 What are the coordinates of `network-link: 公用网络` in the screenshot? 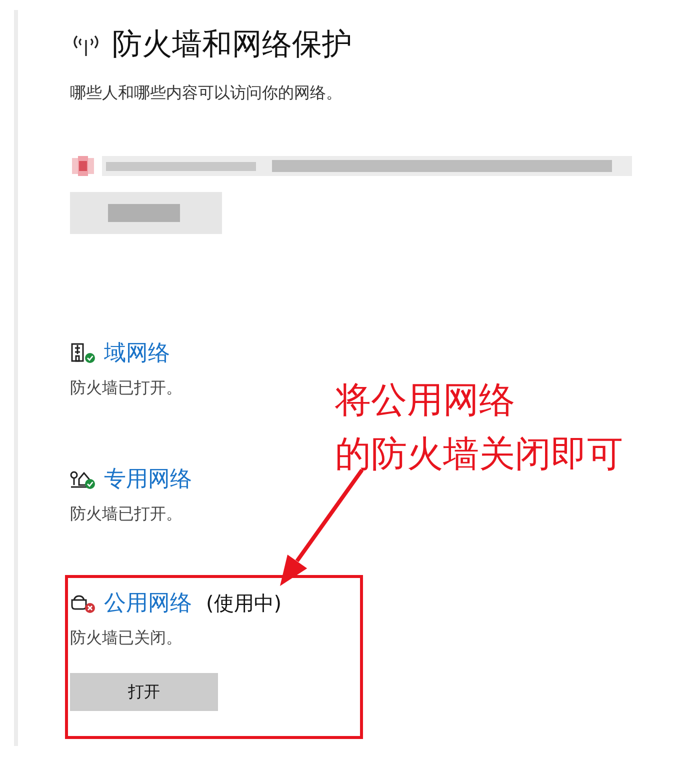 It's located at (148, 603).